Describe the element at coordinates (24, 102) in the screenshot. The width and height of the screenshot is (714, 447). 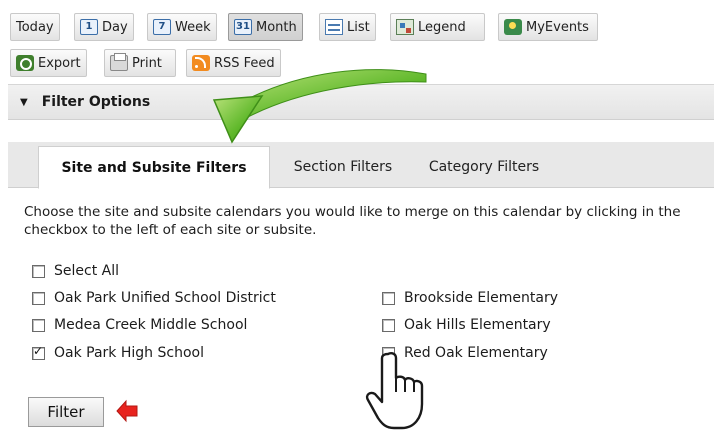
I see `collapse-caret-icon: ▼` at that location.